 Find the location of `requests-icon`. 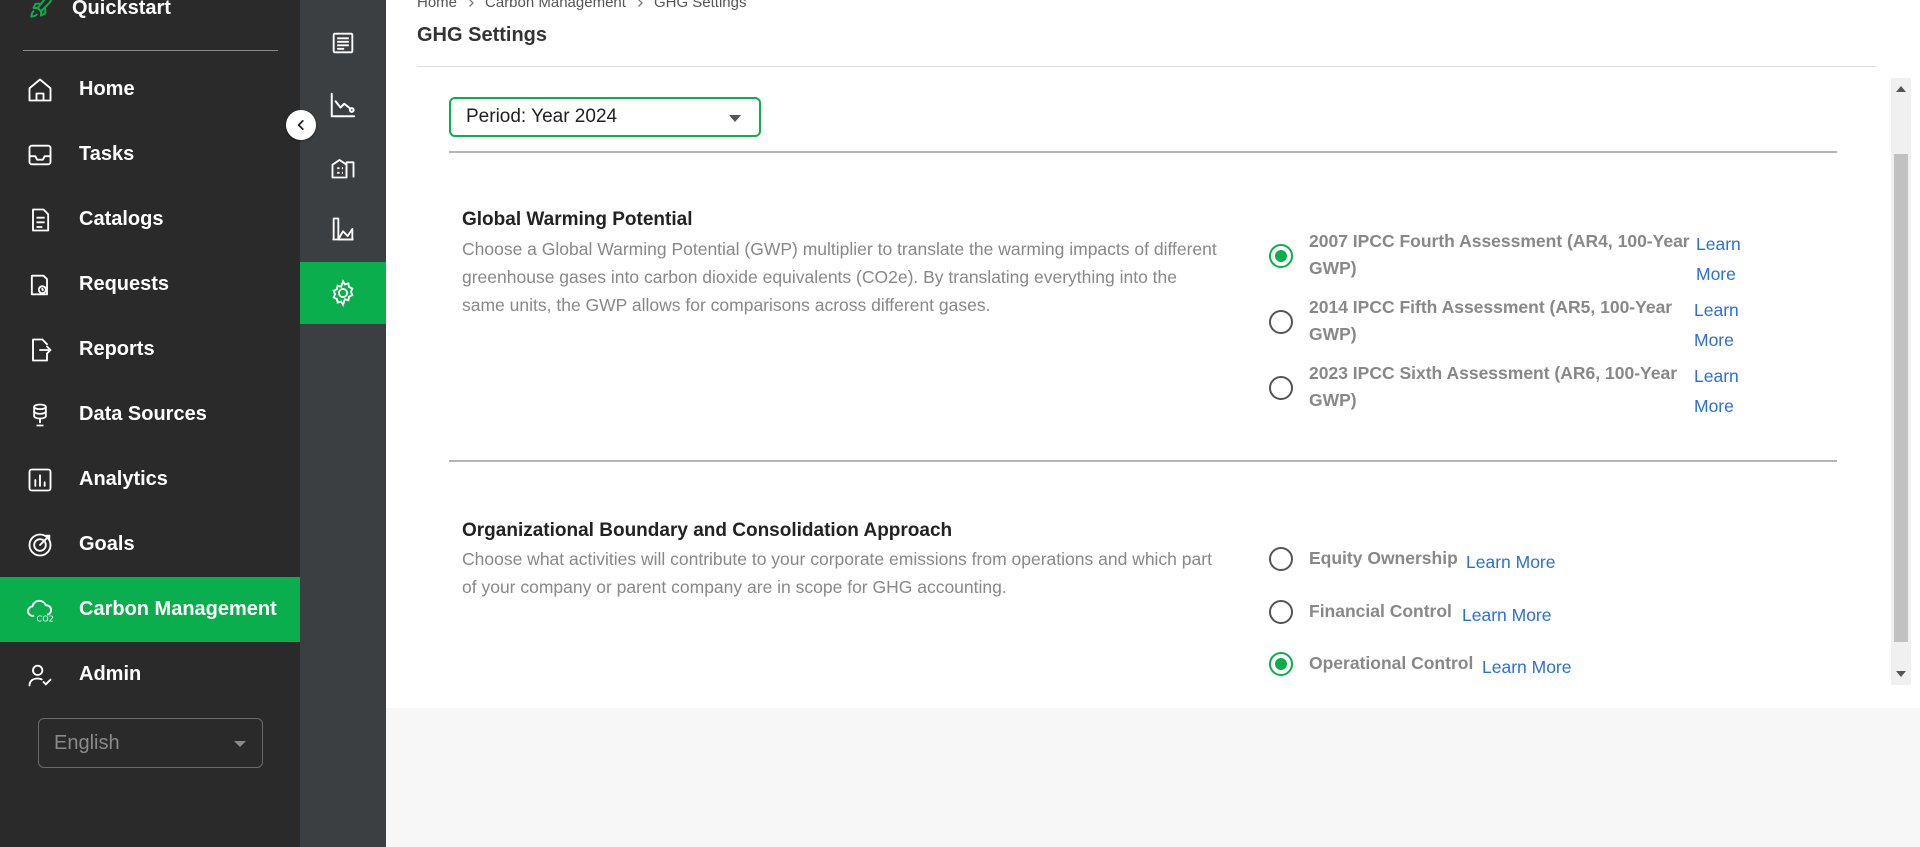

requests-icon is located at coordinates (39, 284).